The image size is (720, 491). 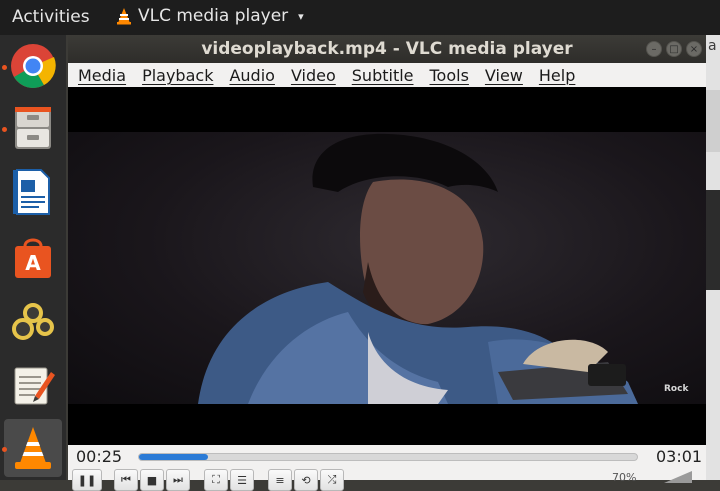 I want to click on activities-button: Activities, so click(x=51, y=17).